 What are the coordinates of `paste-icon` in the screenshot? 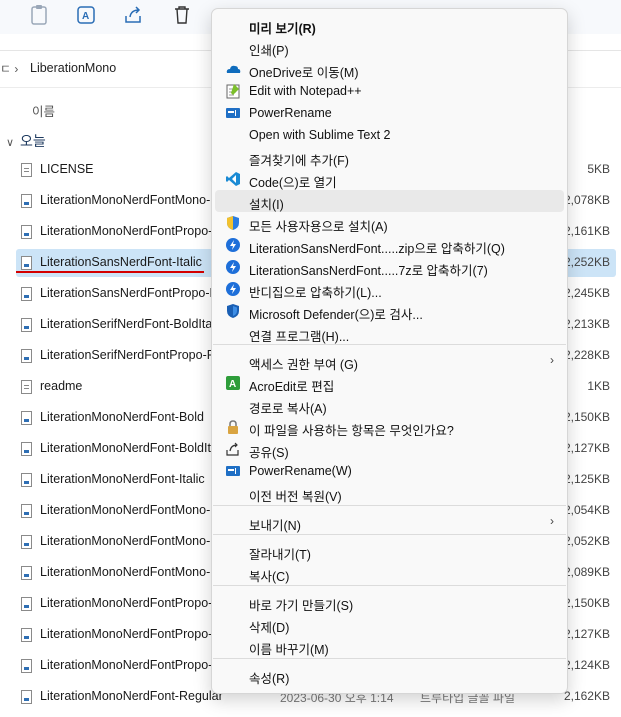 It's located at (39, 15).